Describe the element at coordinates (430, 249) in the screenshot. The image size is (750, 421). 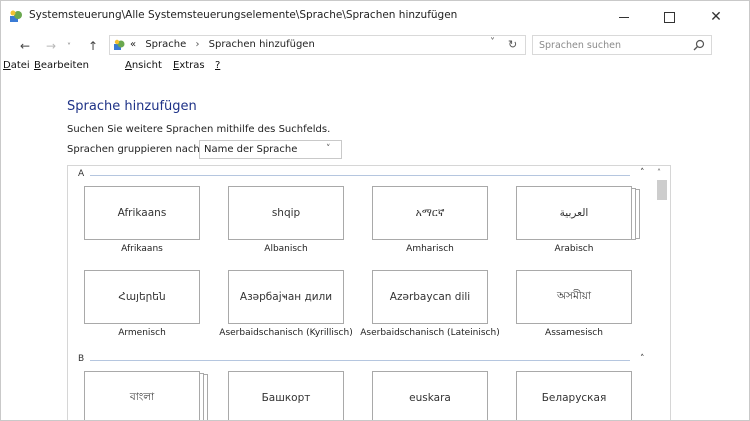
I see `language-label-amharic: Amharisch` at that location.